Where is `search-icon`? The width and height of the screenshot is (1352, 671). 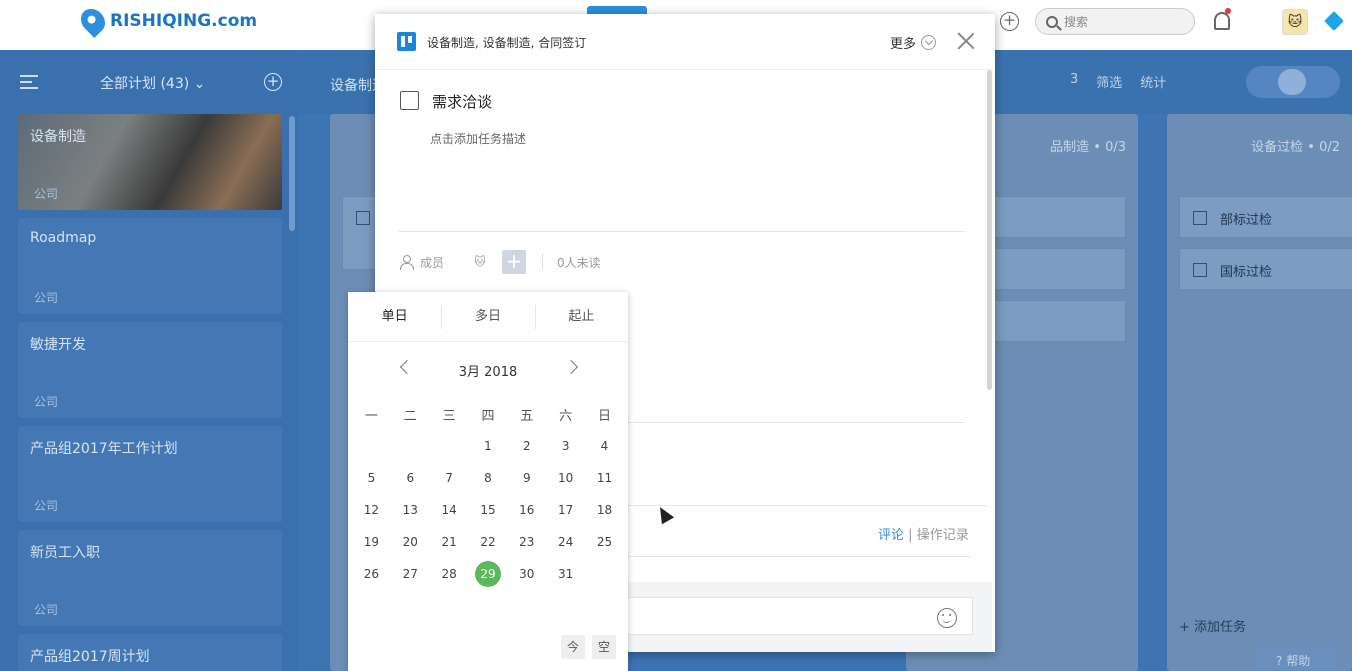 search-icon is located at coordinates (1052, 21).